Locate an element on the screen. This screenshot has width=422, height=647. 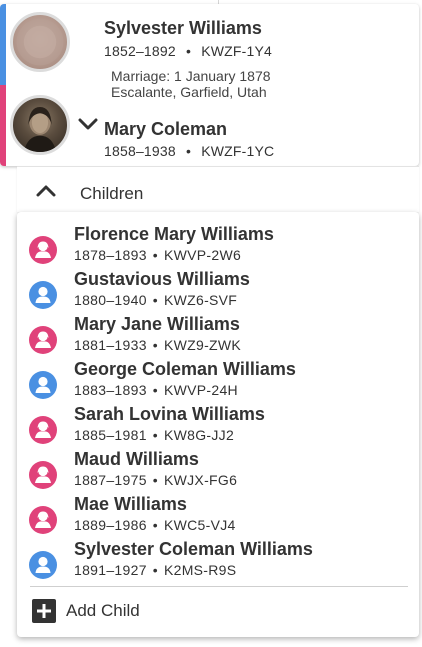
wife-portrait is located at coordinates (40, 125).